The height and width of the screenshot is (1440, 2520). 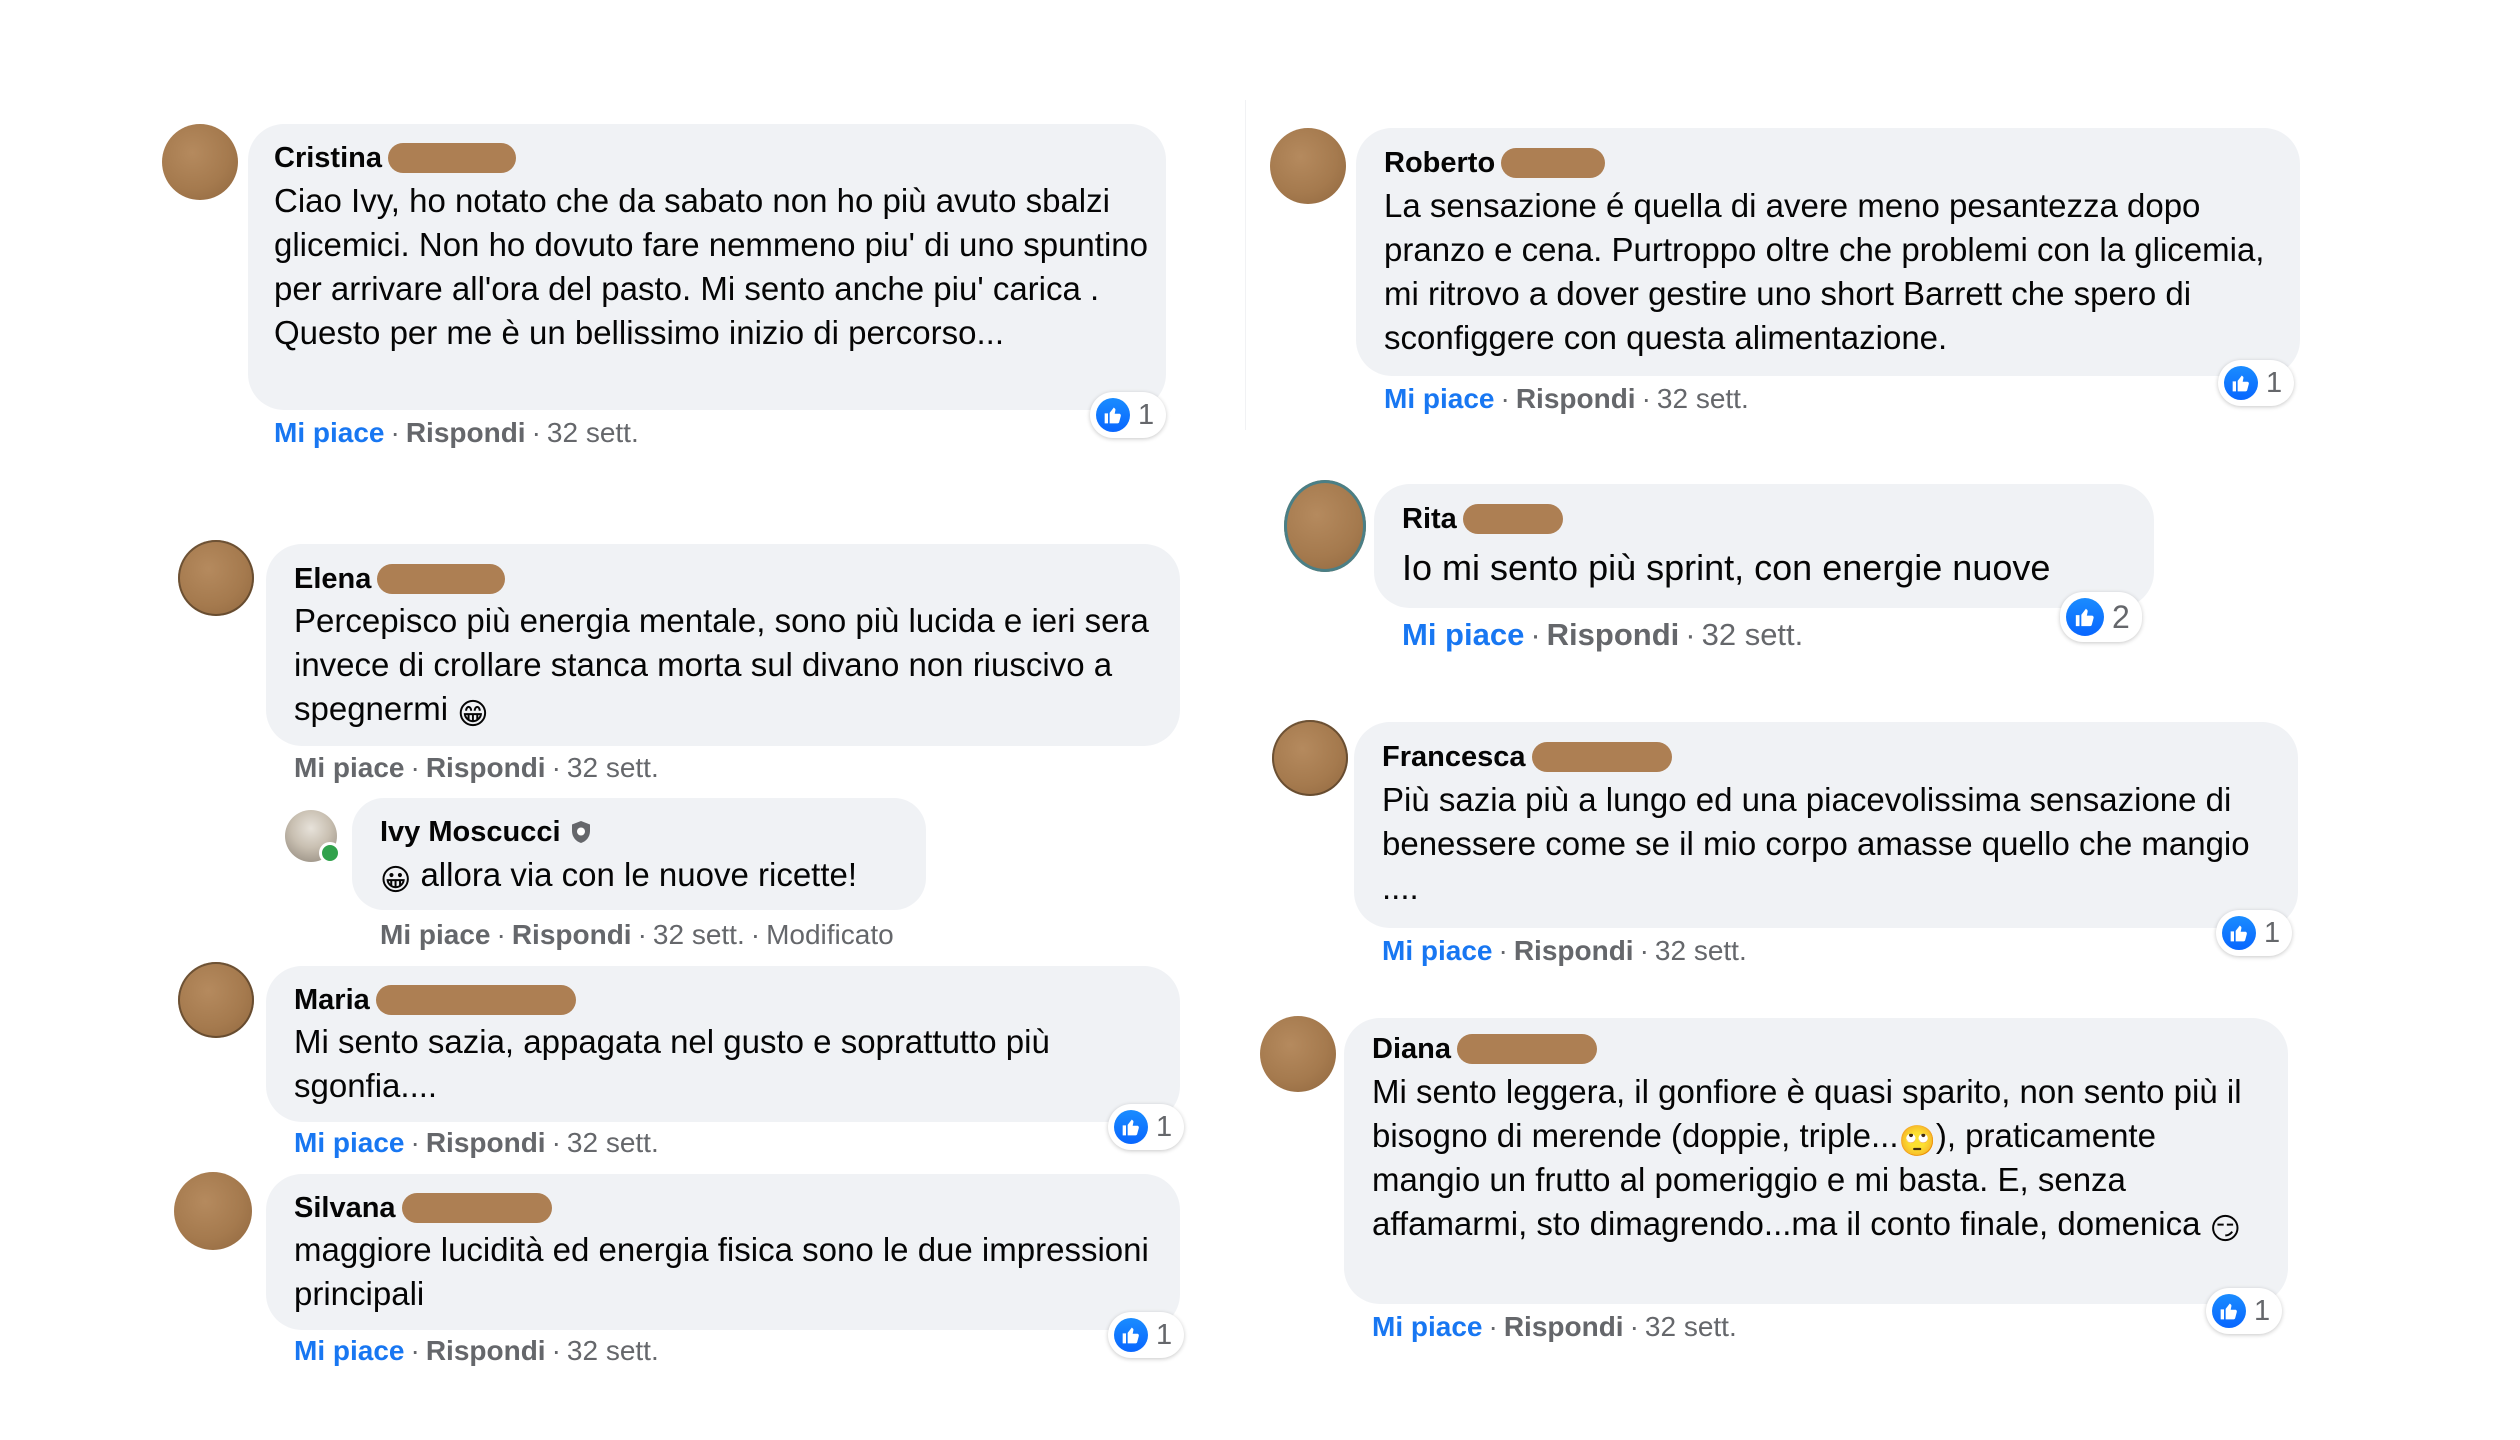 What do you see at coordinates (1429, 519) in the screenshot?
I see `comment-author-name: Rita` at bounding box center [1429, 519].